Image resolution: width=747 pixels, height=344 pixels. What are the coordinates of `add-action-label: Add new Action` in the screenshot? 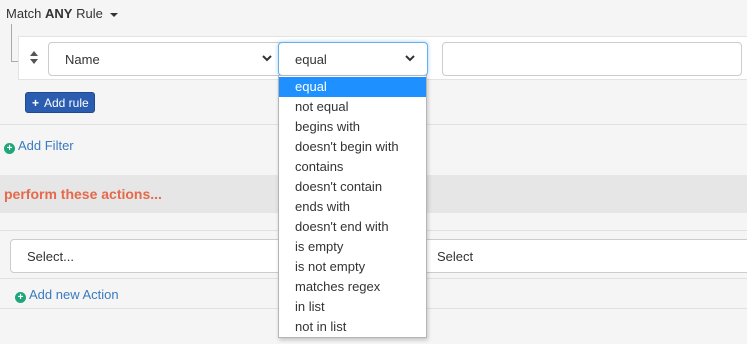 It's located at (74, 294).